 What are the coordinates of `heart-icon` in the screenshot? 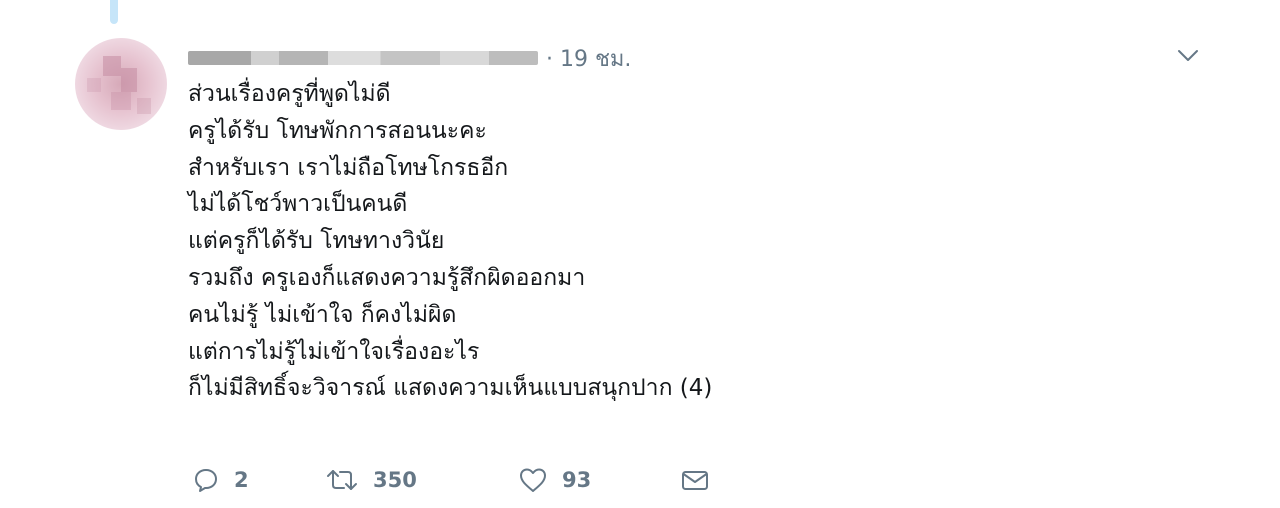 It's located at (533, 480).